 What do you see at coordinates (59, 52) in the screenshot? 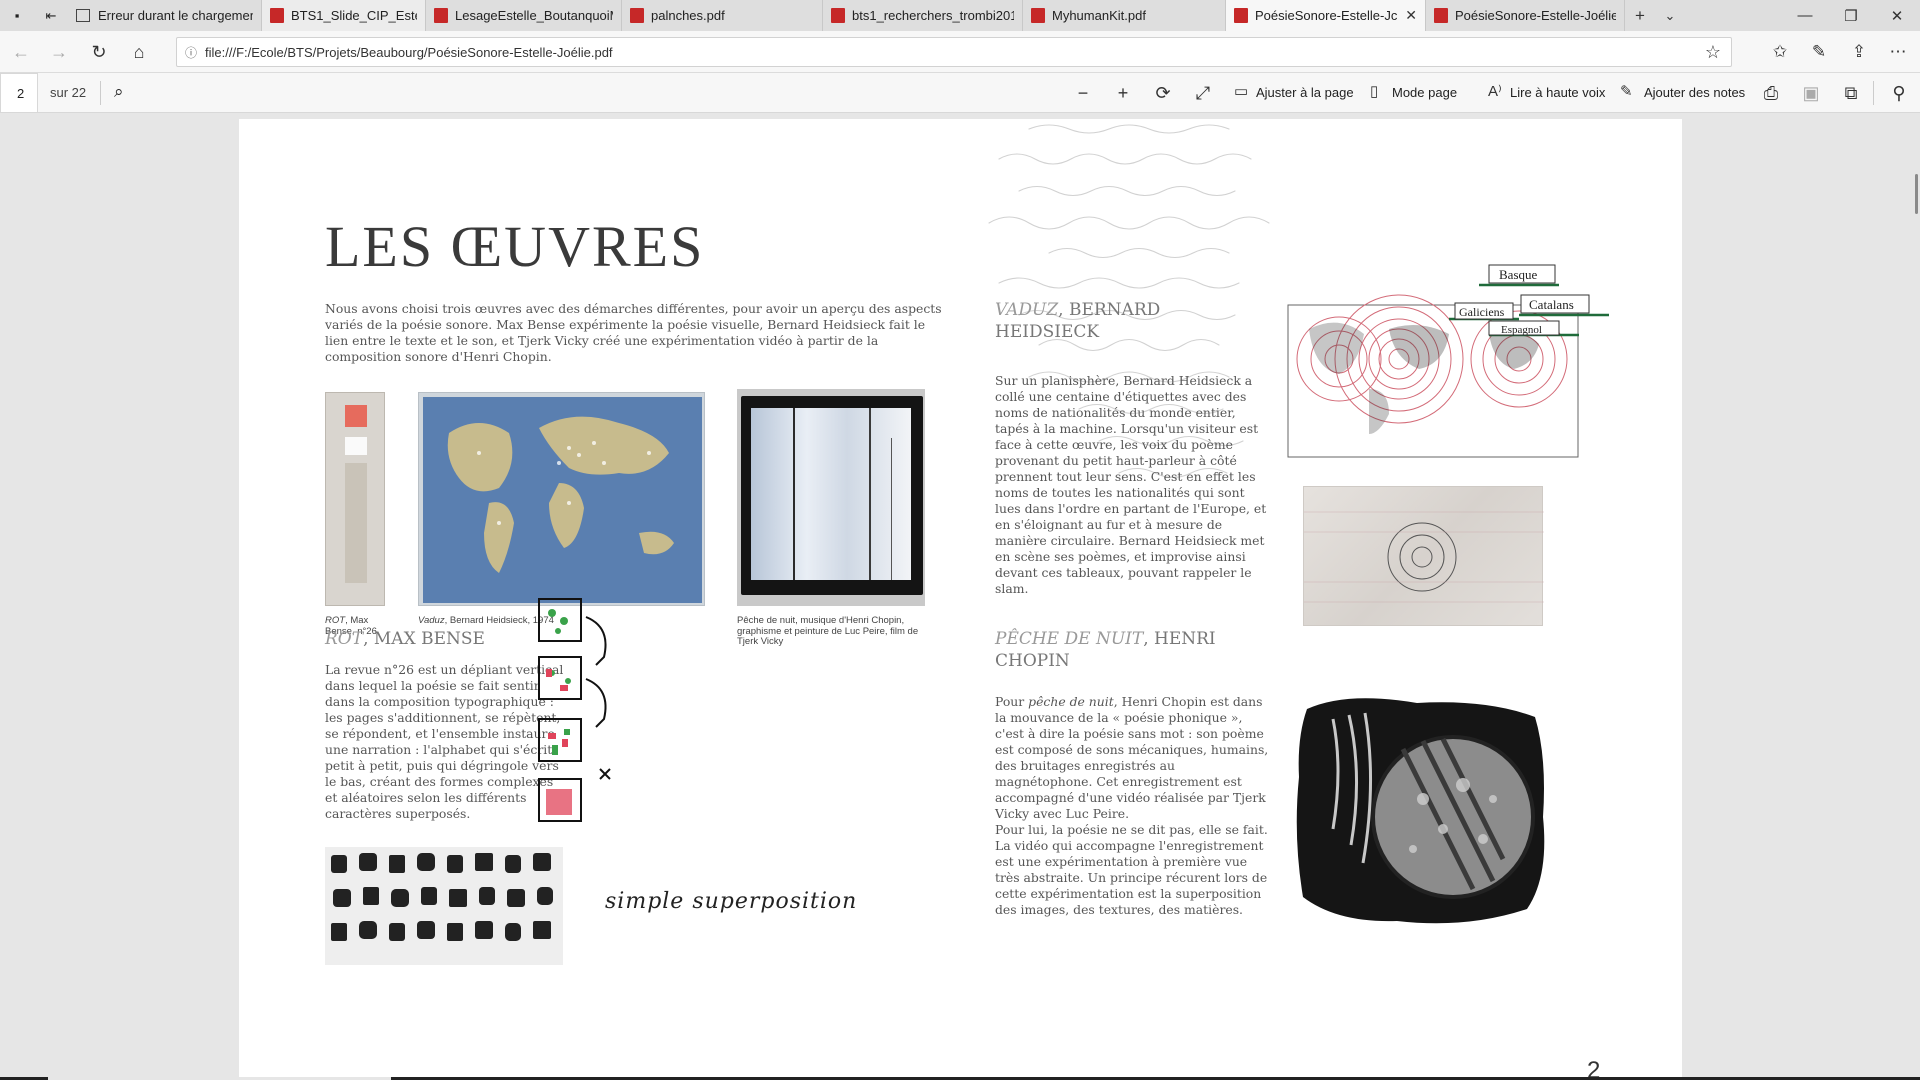
I see `forward-arrow-icon: →` at bounding box center [59, 52].